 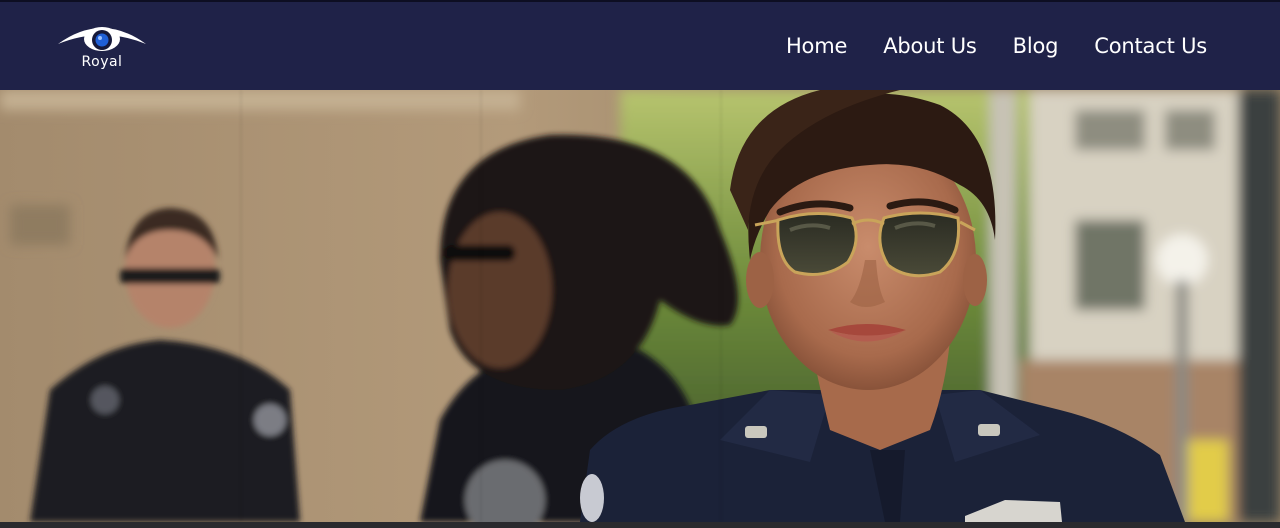 What do you see at coordinates (640, 525) in the screenshot?
I see `bottom-divider` at bounding box center [640, 525].